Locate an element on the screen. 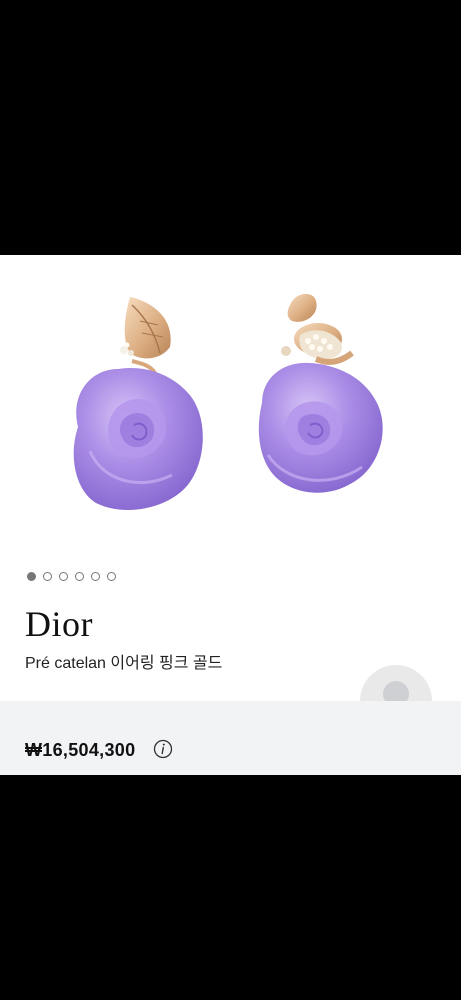 This screenshot has height=1000, width=461. price: ₩16,504,300 is located at coordinates (80, 750).